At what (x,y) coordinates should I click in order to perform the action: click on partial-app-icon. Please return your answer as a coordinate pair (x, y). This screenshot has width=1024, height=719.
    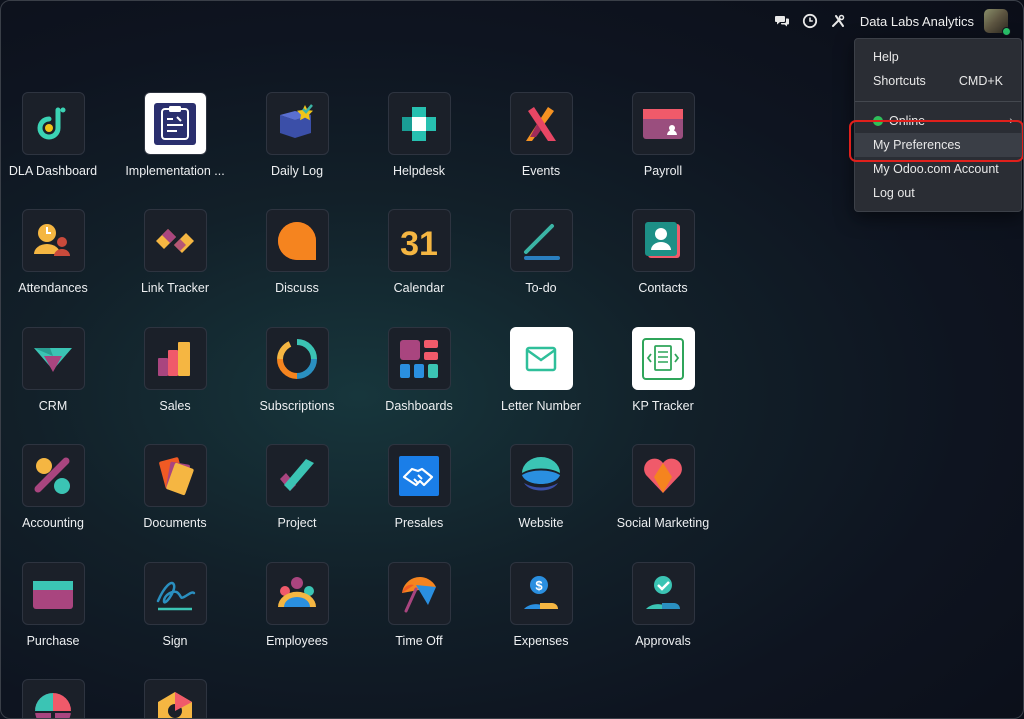
    Looking at the image, I should click on (53, 699).